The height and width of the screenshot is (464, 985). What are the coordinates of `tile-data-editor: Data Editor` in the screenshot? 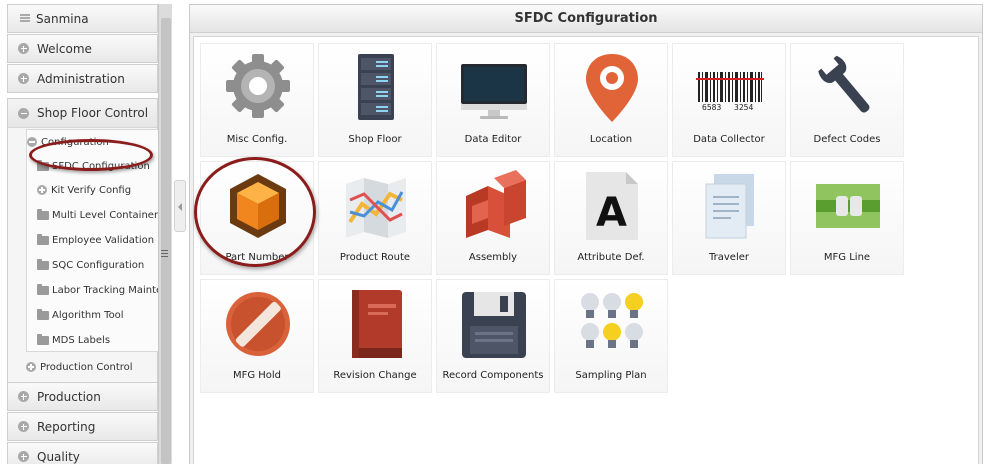 It's located at (493, 100).